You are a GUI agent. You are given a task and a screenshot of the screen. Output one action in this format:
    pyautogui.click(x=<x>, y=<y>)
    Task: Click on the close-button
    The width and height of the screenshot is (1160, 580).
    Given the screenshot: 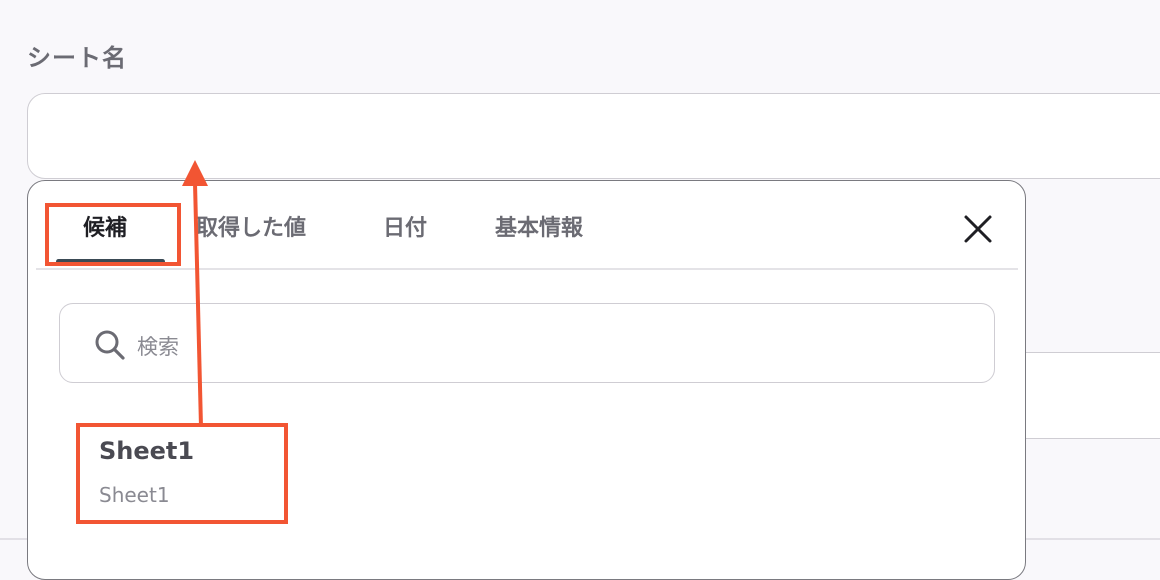 What is the action you would take?
    pyautogui.click(x=978, y=229)
    